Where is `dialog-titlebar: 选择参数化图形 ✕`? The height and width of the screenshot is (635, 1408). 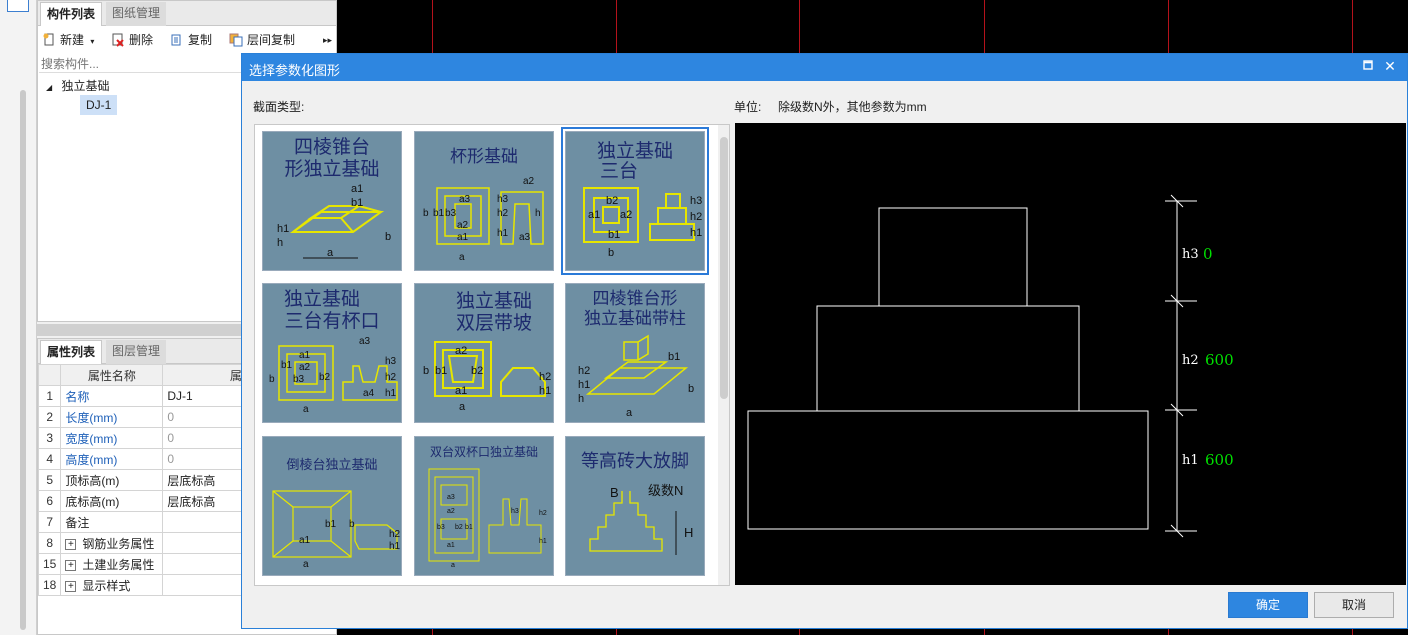 dialog-titlebar: 选择参数化图形 ✕ is located at coordinates (824, 67).